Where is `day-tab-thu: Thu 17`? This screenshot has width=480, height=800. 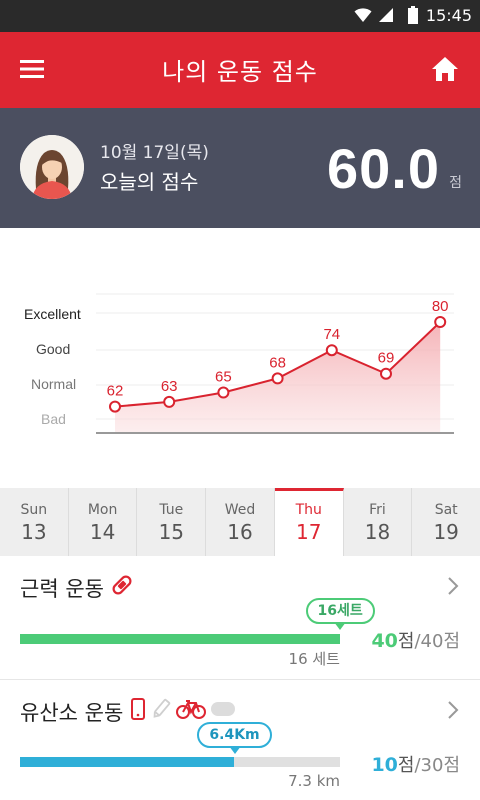 day-tab-thu: Thu 17 is located at coordinates (309, 522).